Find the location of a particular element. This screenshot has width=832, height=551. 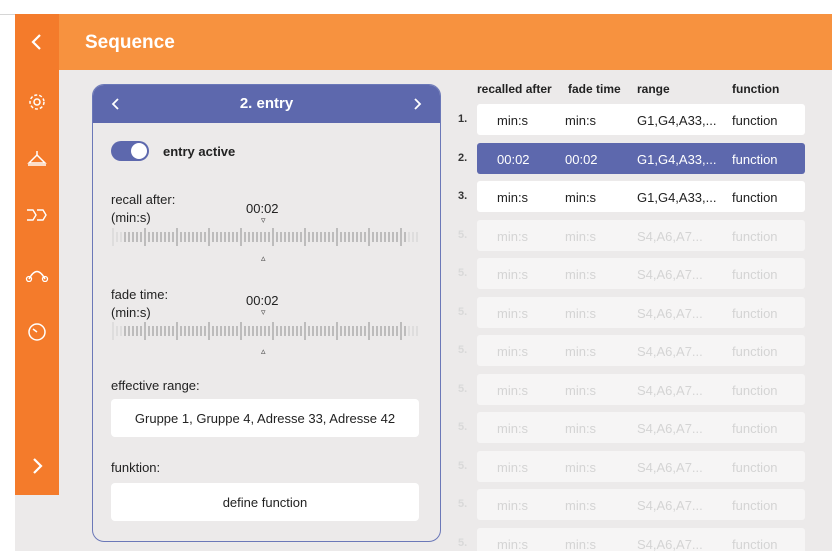

chevron-left-icon is located at coordinates (36, 42).